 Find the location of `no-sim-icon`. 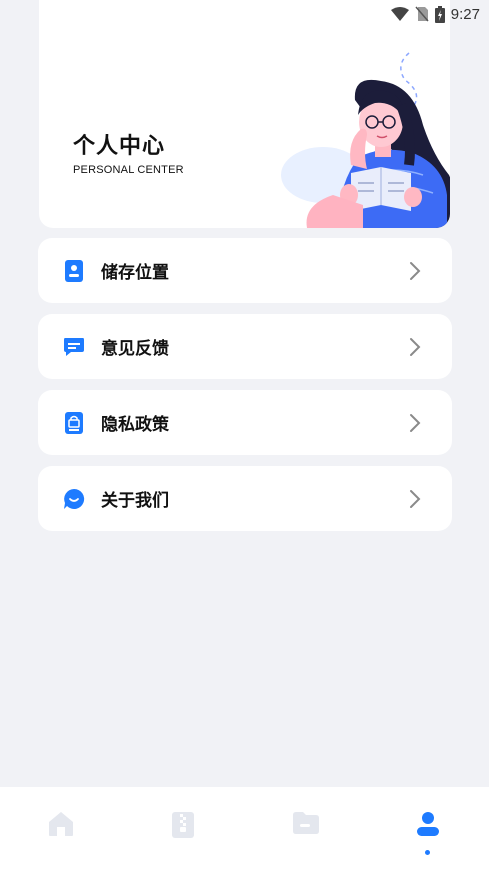

no-sim-icon is located at coordinates (422, 14).